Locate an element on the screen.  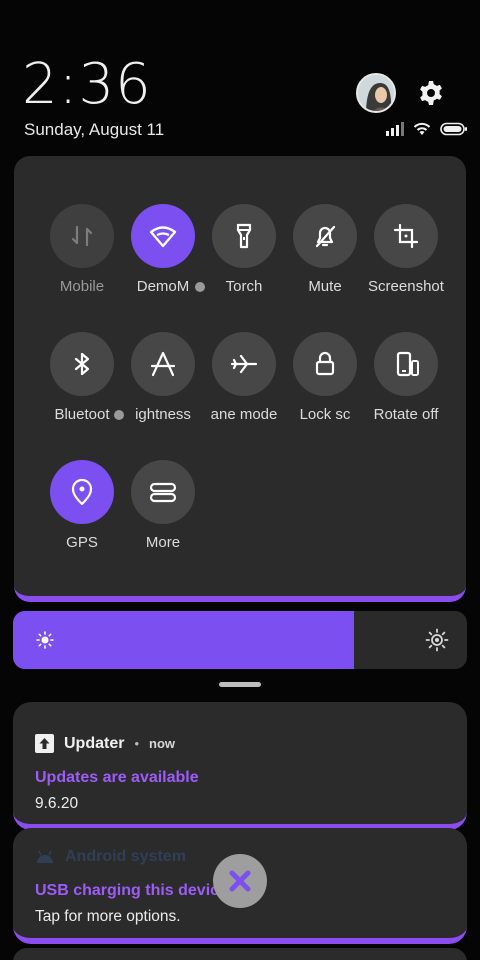
android-icon is located at coordinates (45, 856).